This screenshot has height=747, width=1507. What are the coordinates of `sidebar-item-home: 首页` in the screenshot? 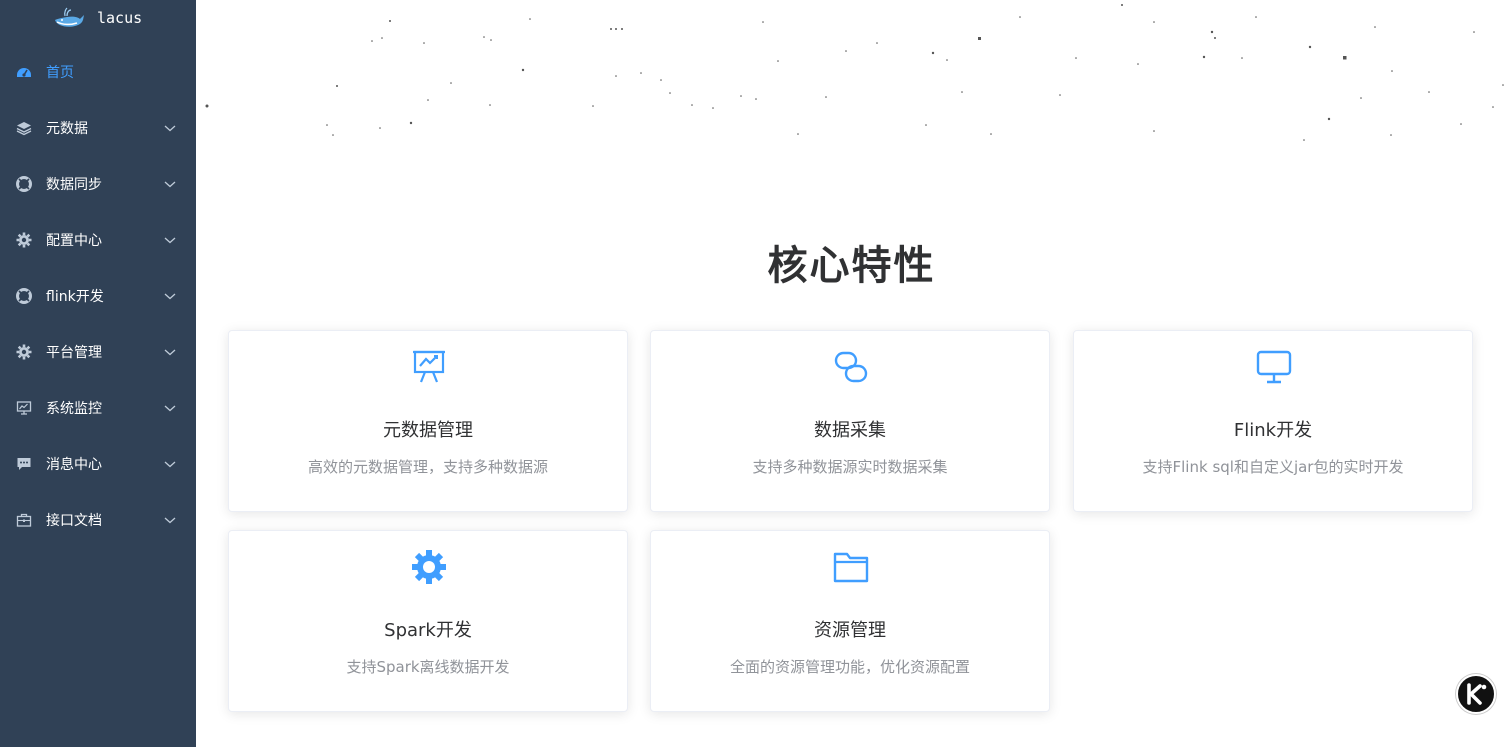 It's located at (98, 72).